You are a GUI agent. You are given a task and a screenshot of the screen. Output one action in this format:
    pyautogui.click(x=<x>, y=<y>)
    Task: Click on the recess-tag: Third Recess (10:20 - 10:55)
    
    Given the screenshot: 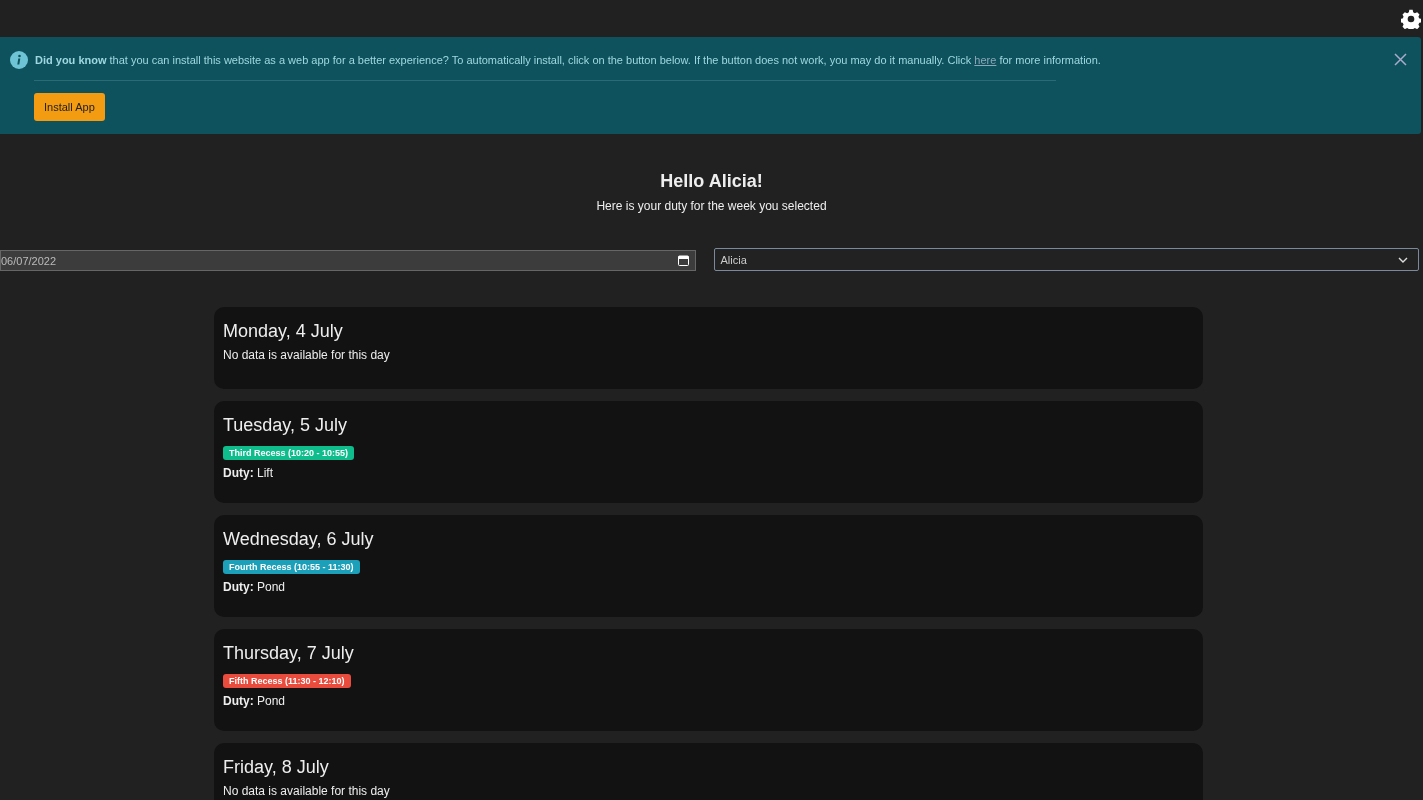 What is the action you would take?
    pyautogui.click(x=289, y=453)
    